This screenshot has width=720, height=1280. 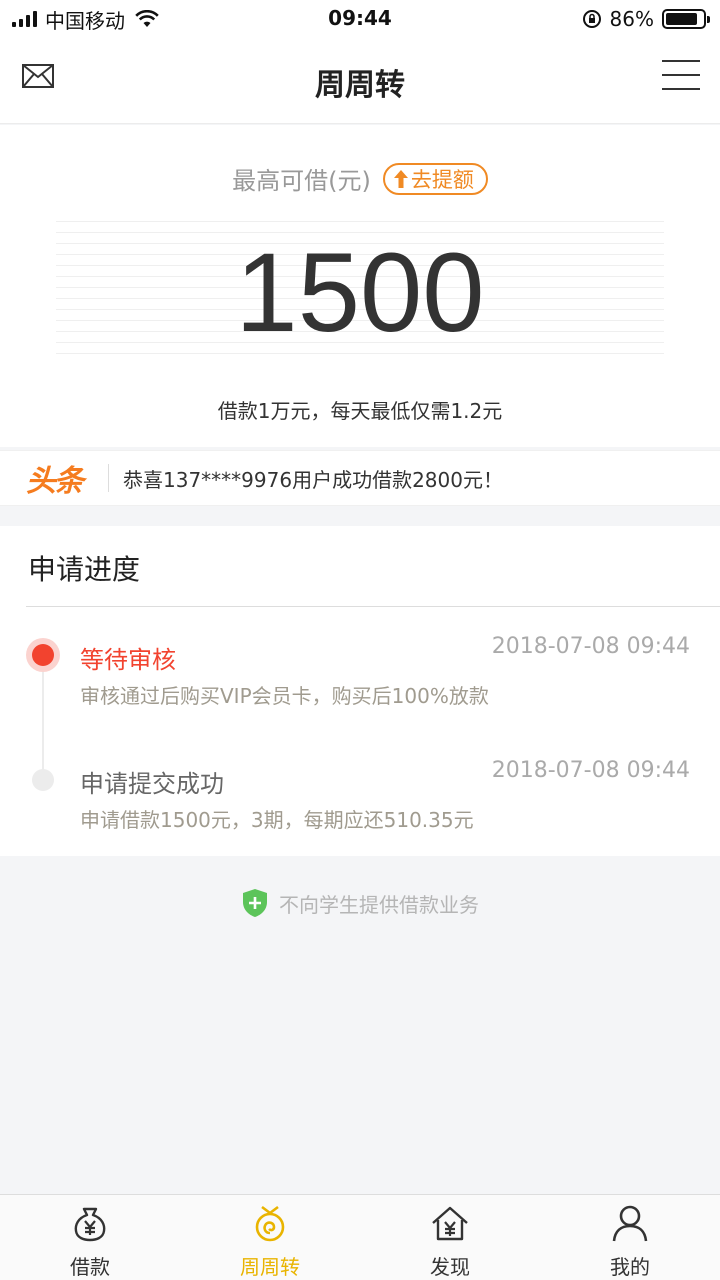 I want to click on headline-divider, so click(x=108, y=478).